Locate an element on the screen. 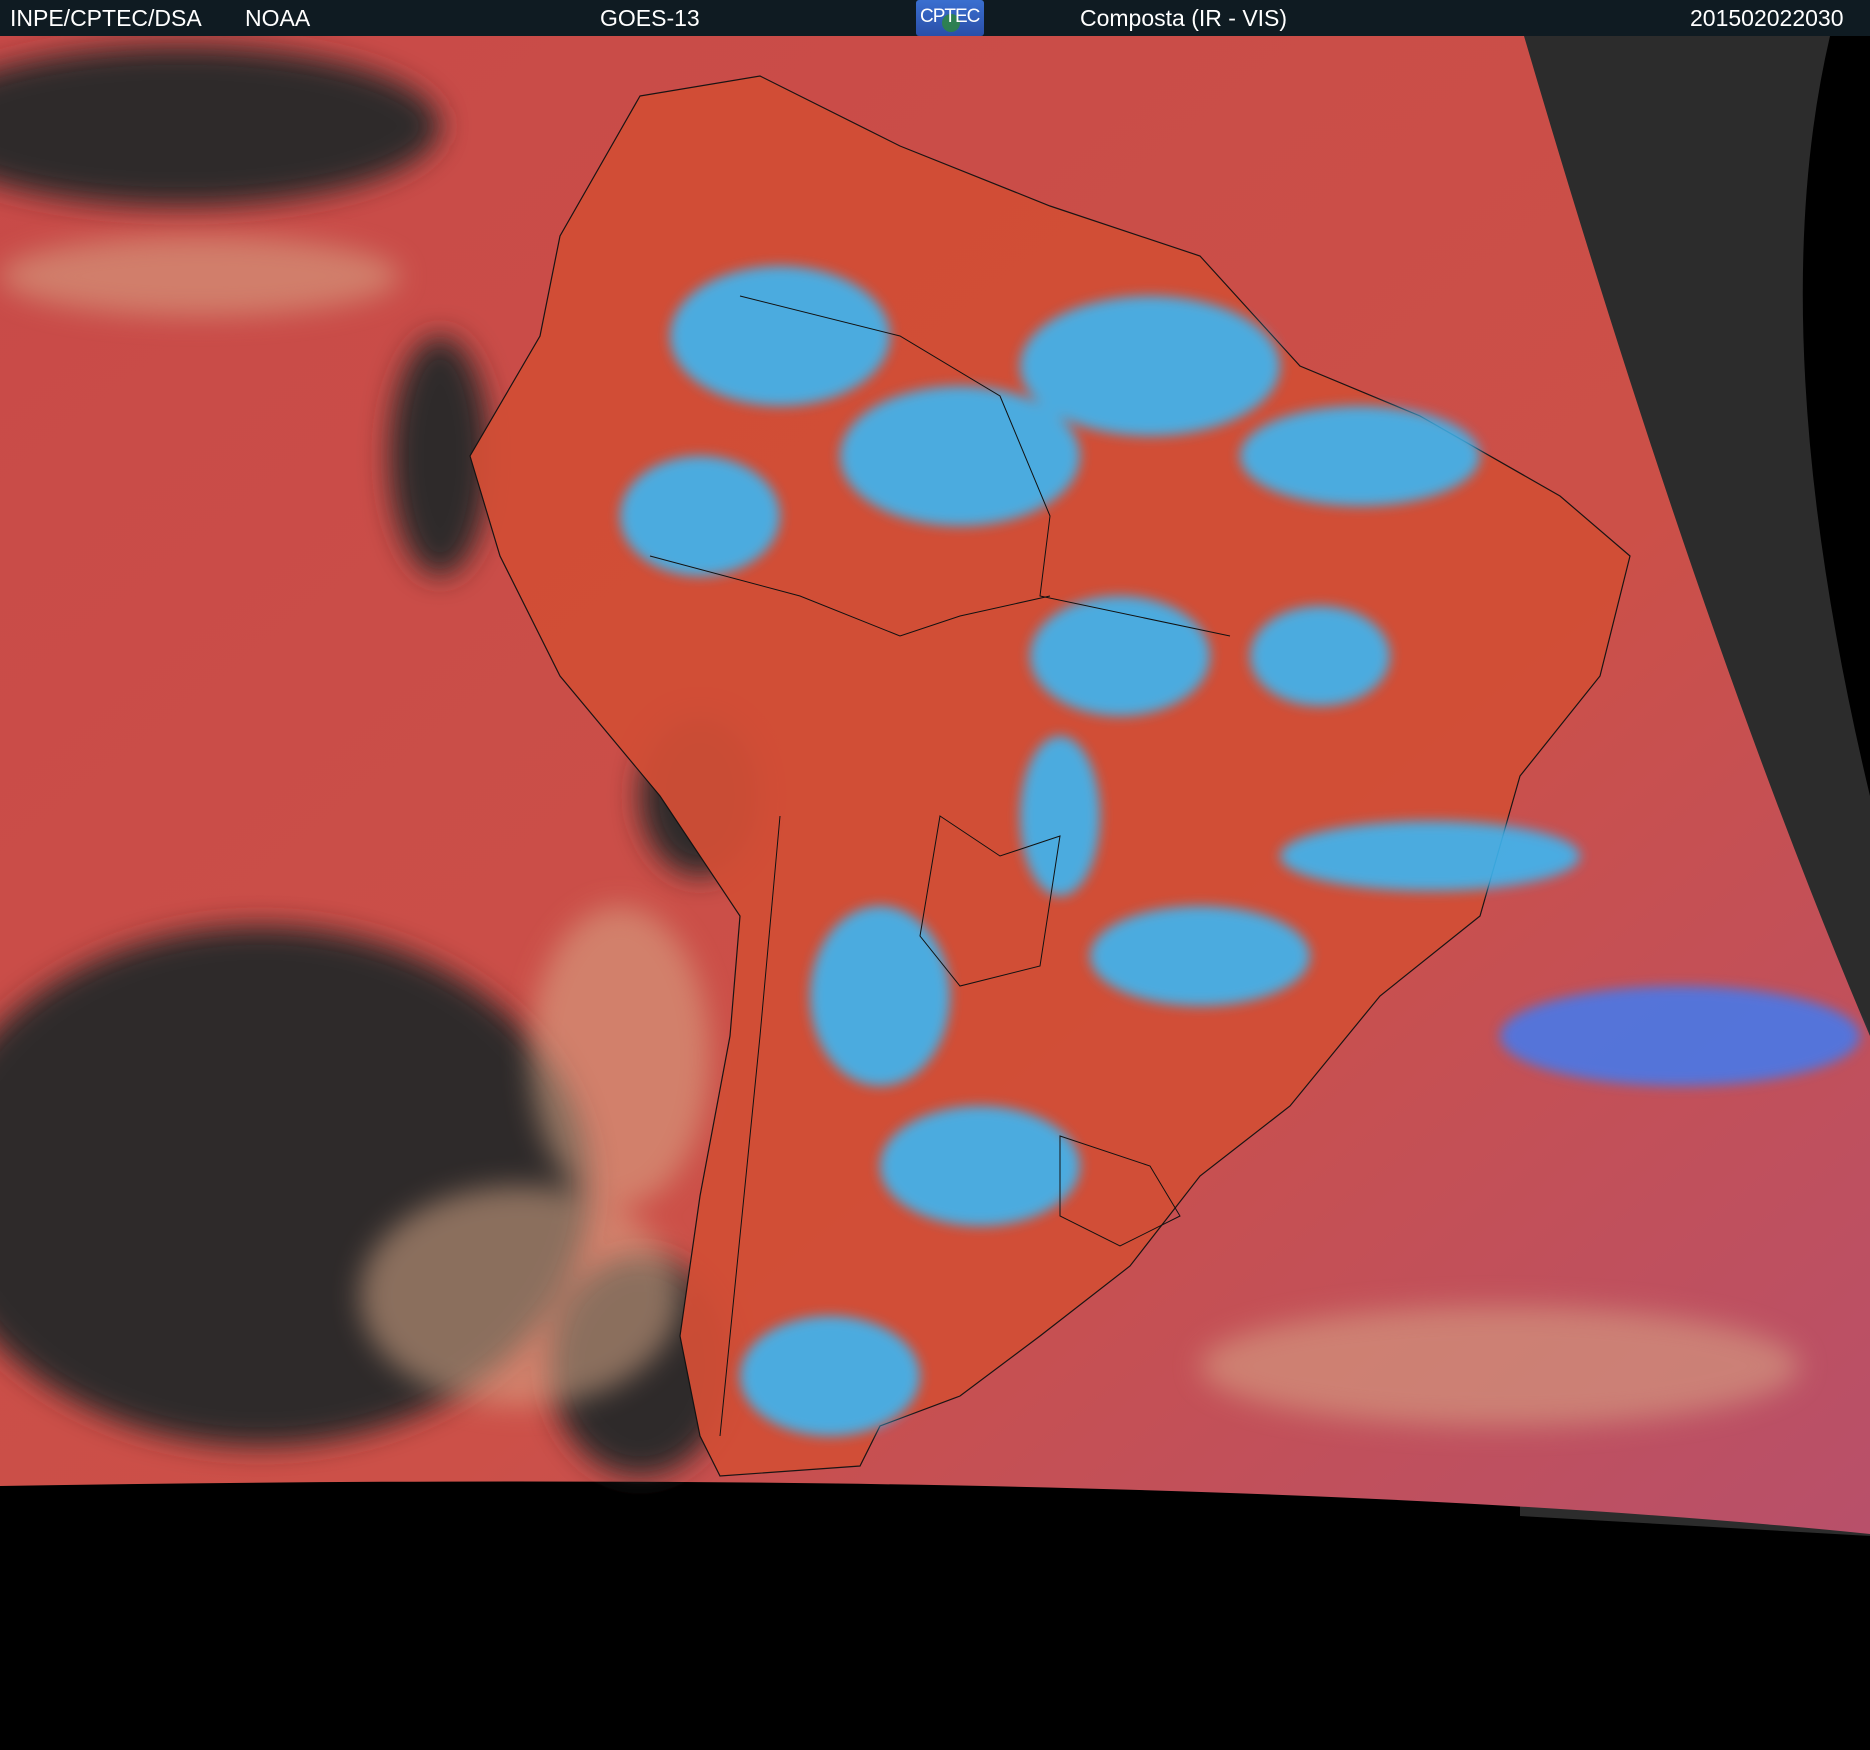 The width and height of the screenshot is (1870, 1750). logo-text: CPTEC is located at coordinates (950, 16).